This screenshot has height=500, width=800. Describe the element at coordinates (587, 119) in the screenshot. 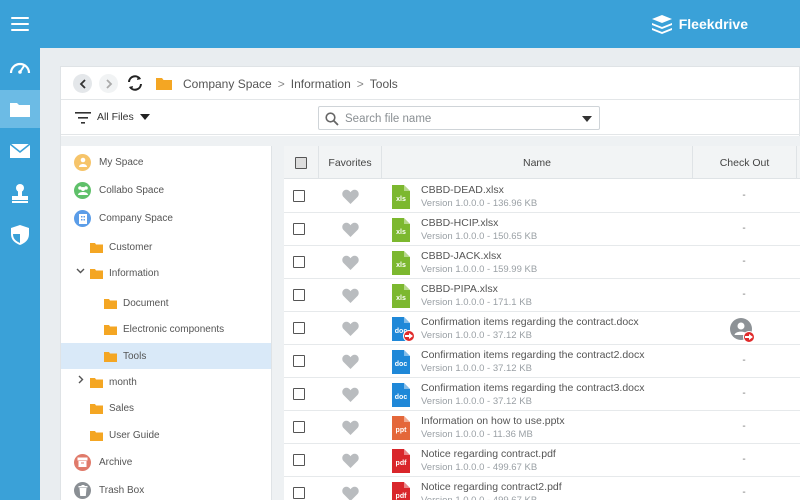

I see `search-options-dropdown-icon` at that location.